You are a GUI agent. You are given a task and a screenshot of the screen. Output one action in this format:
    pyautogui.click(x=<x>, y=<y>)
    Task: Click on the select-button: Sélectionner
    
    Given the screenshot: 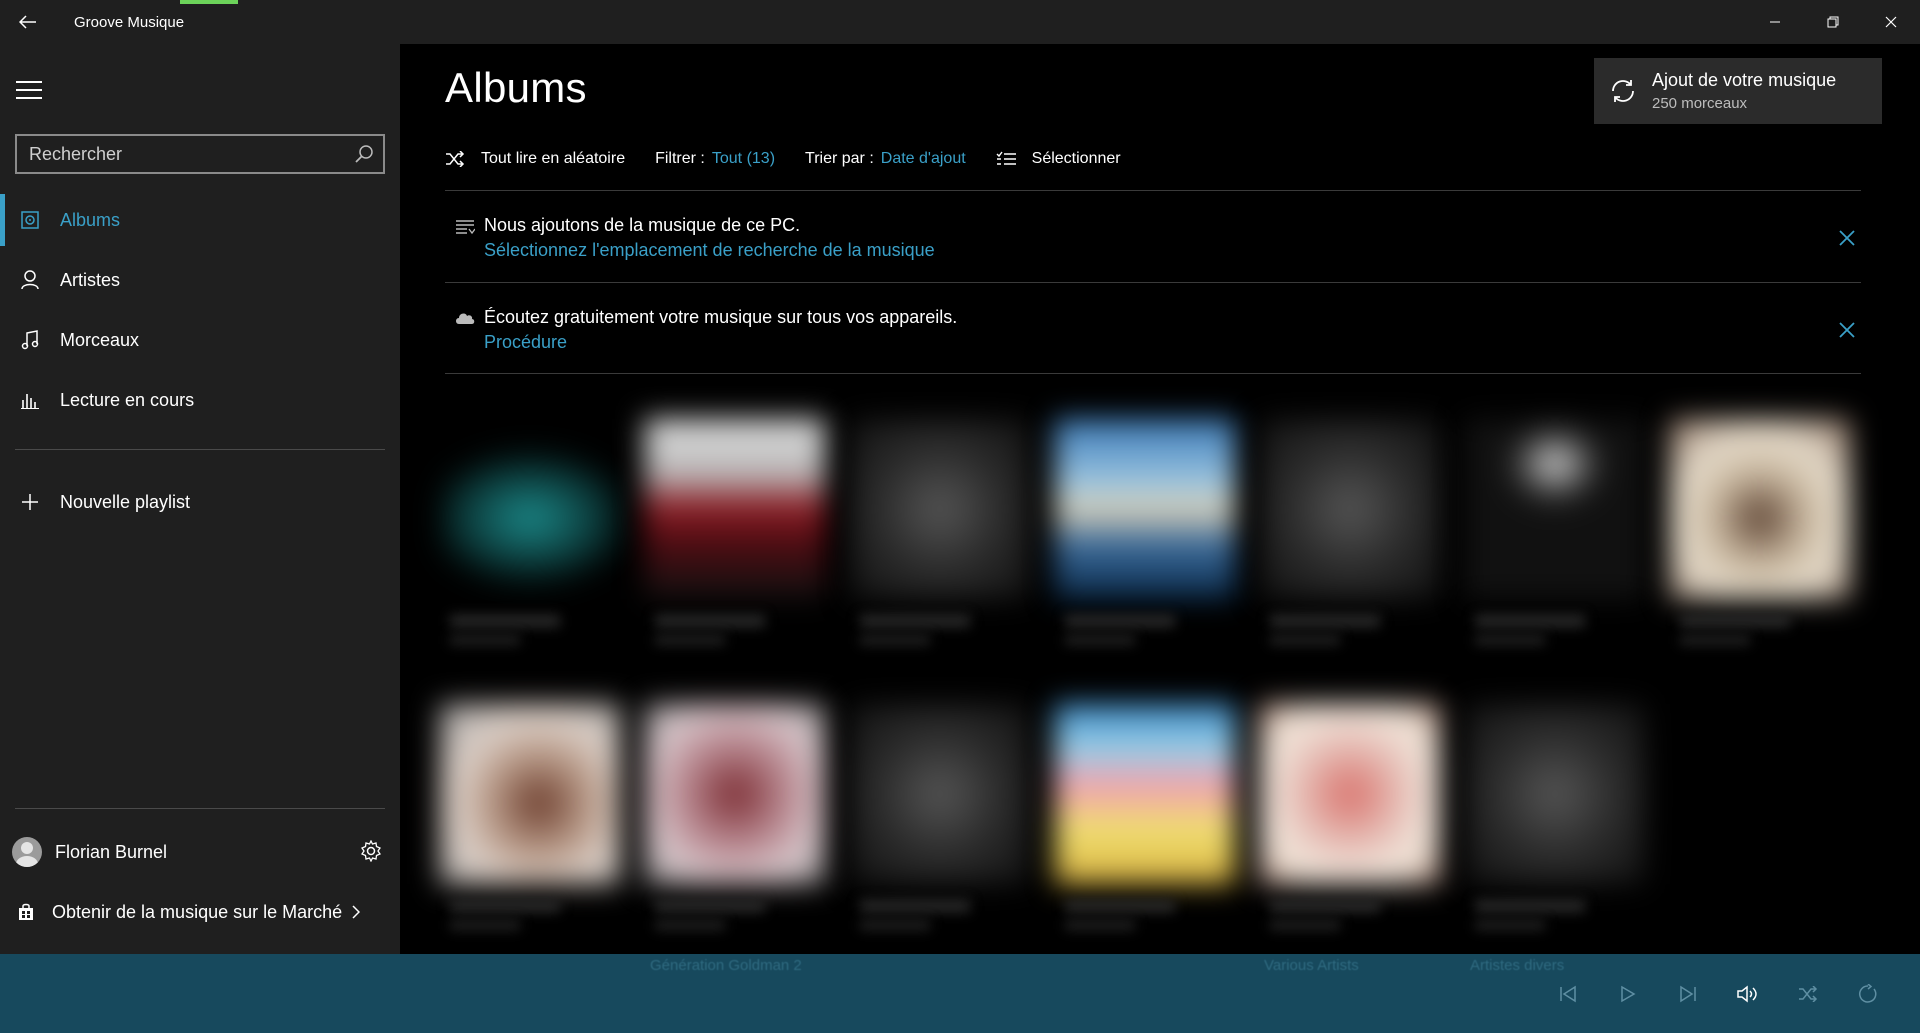 What is the action you would take?
    pyautogui.click(x=1058, y=159)
    